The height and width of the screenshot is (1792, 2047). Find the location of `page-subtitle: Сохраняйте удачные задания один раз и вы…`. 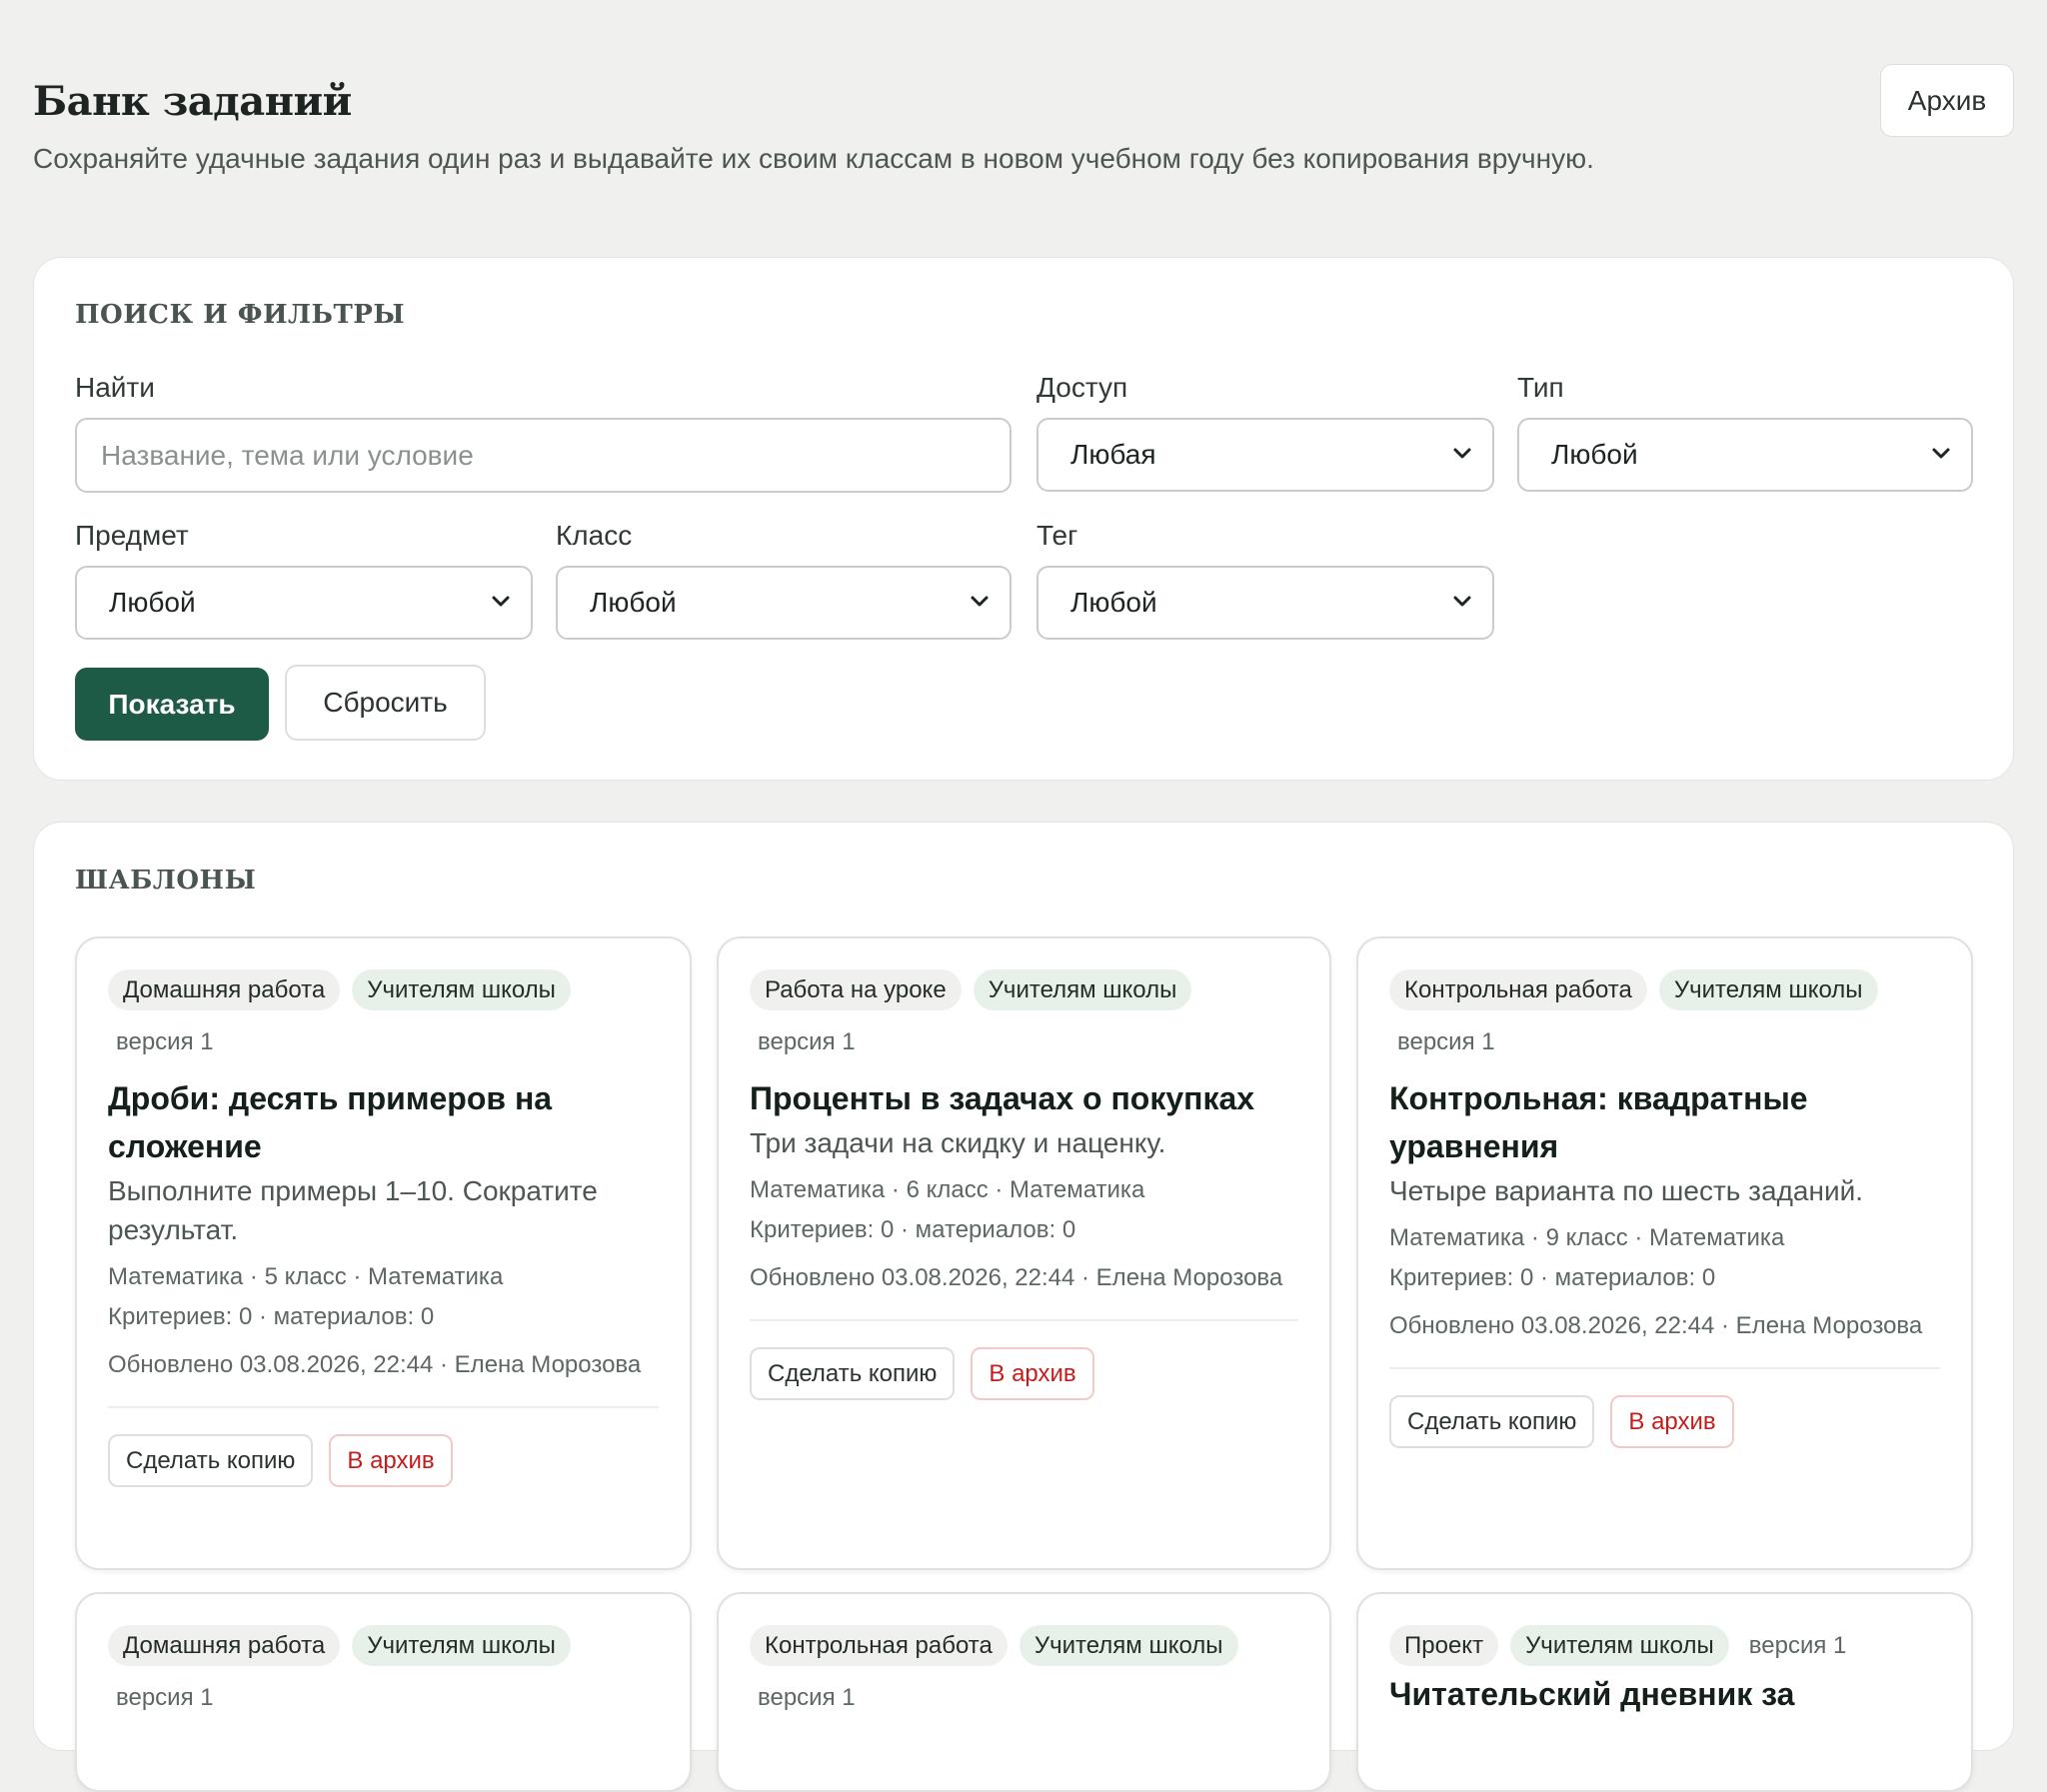

page-subtitle: Сохраняйте удачные задания один раз и вы… is located at coordinates (813, 159).